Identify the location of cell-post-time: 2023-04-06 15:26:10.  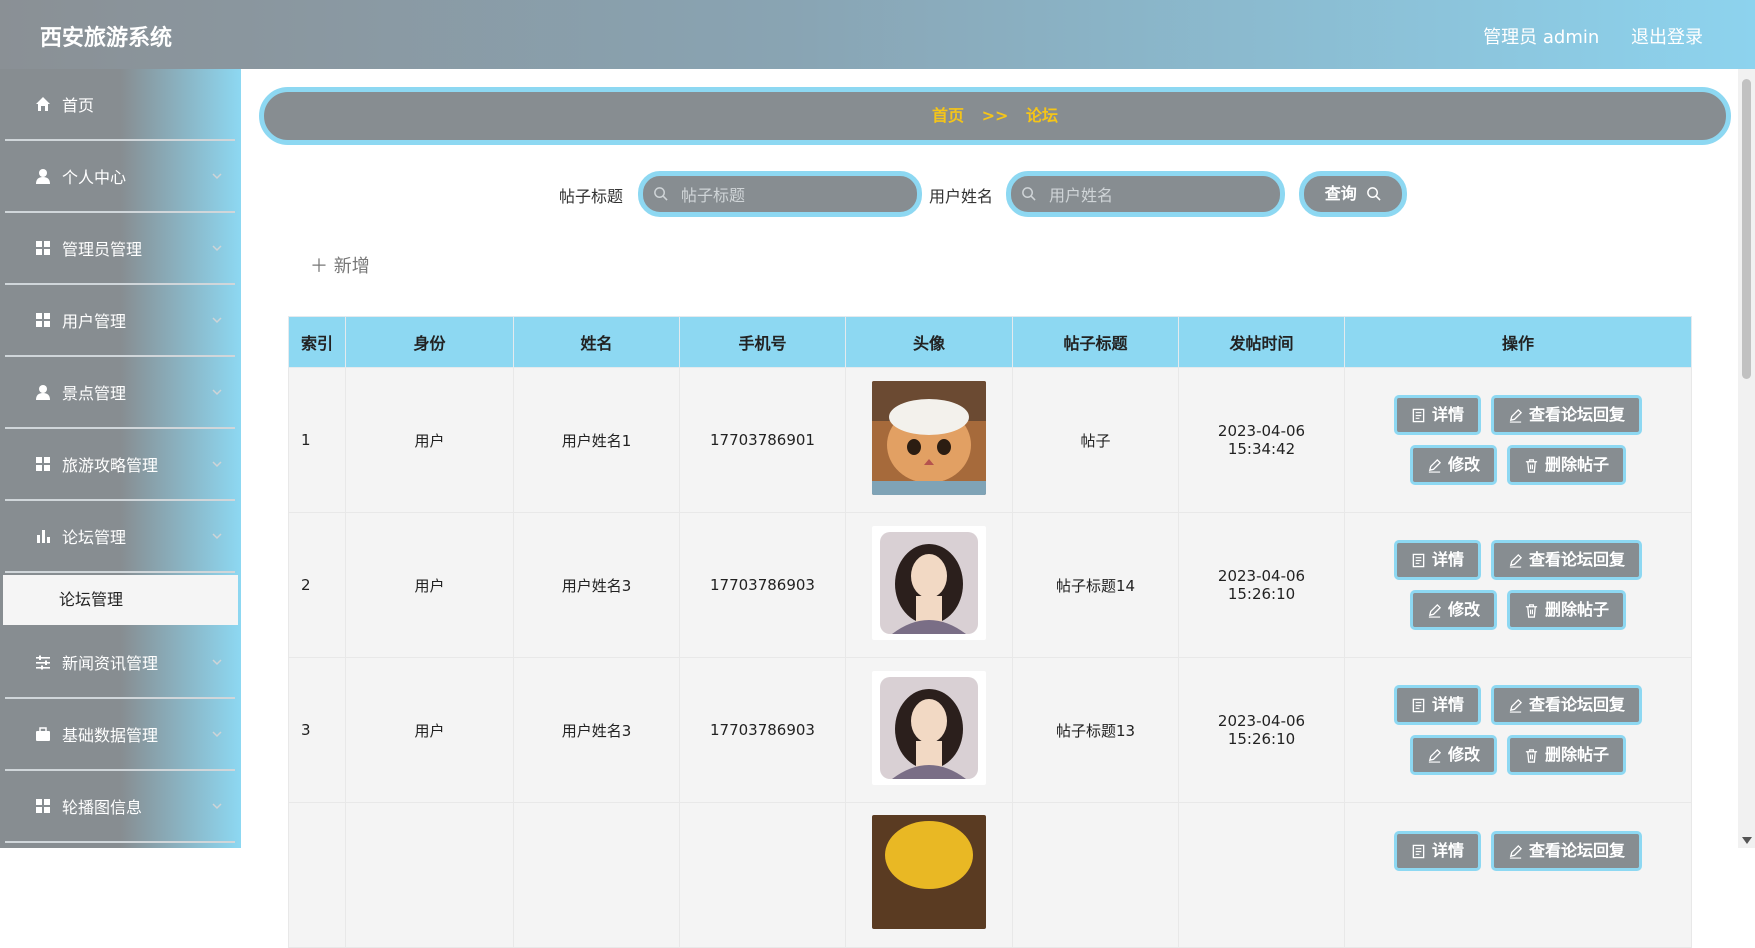
(1261, 730).